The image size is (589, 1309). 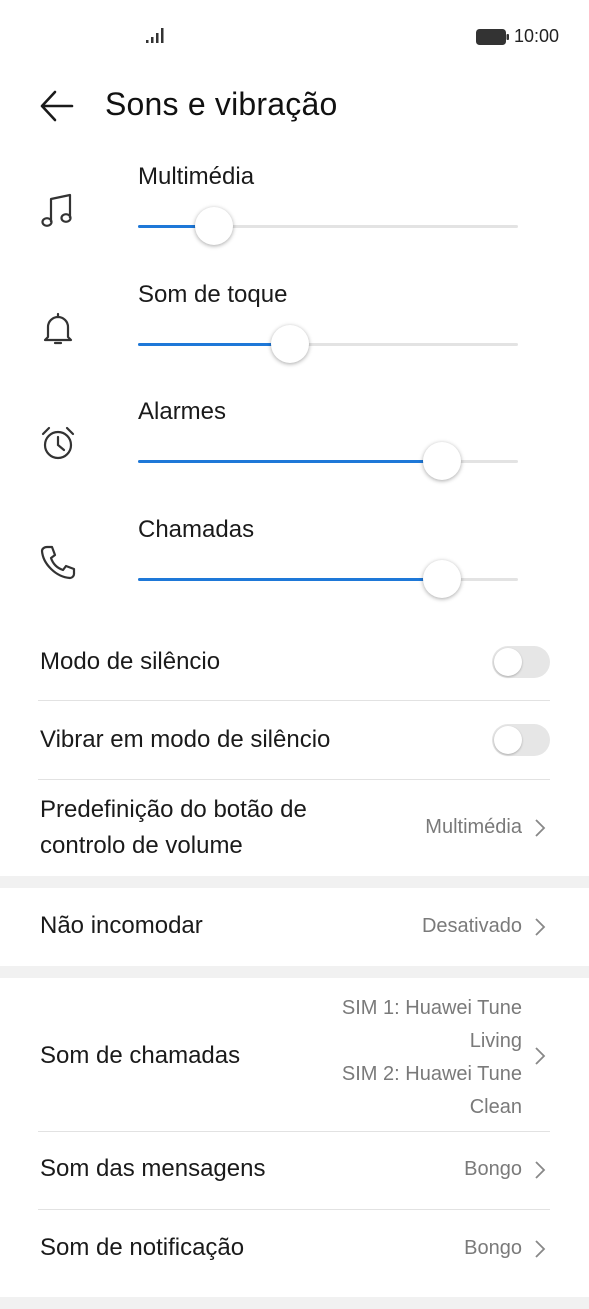 What do you see at coordinates (58, 328) in the screenshot?
I see `bell-icon` at bounding box center [58, 328].